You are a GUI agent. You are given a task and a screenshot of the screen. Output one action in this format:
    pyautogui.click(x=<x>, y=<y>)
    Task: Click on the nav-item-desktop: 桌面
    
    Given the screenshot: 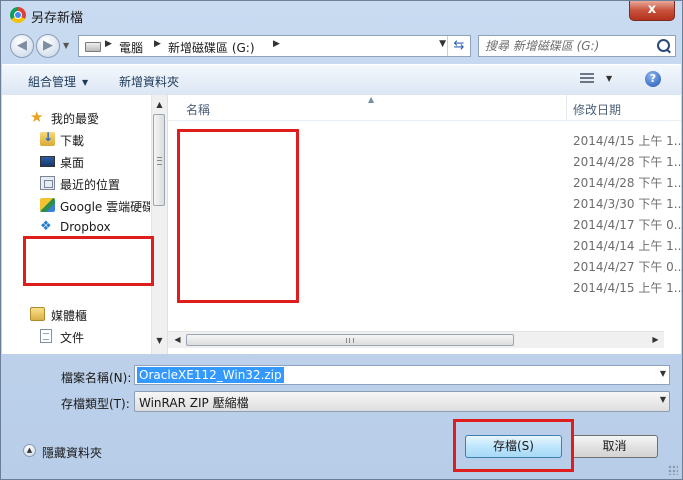 What is the action you would take?
    pyautogui.click(x=76, y=161)
    